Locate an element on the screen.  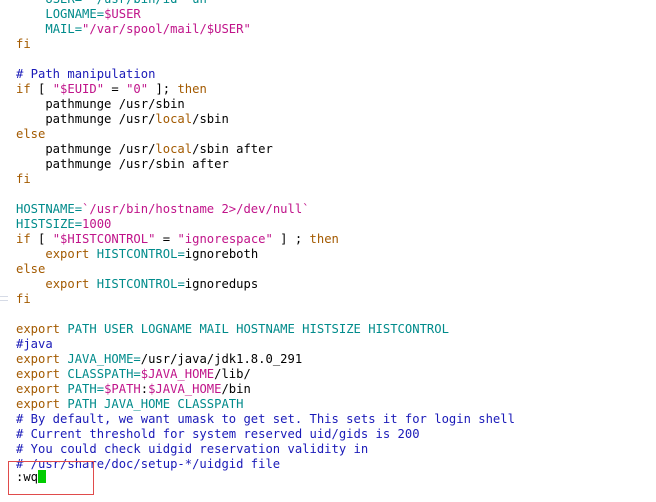
code-token: /lib/ is located at coordinates (232, 374).